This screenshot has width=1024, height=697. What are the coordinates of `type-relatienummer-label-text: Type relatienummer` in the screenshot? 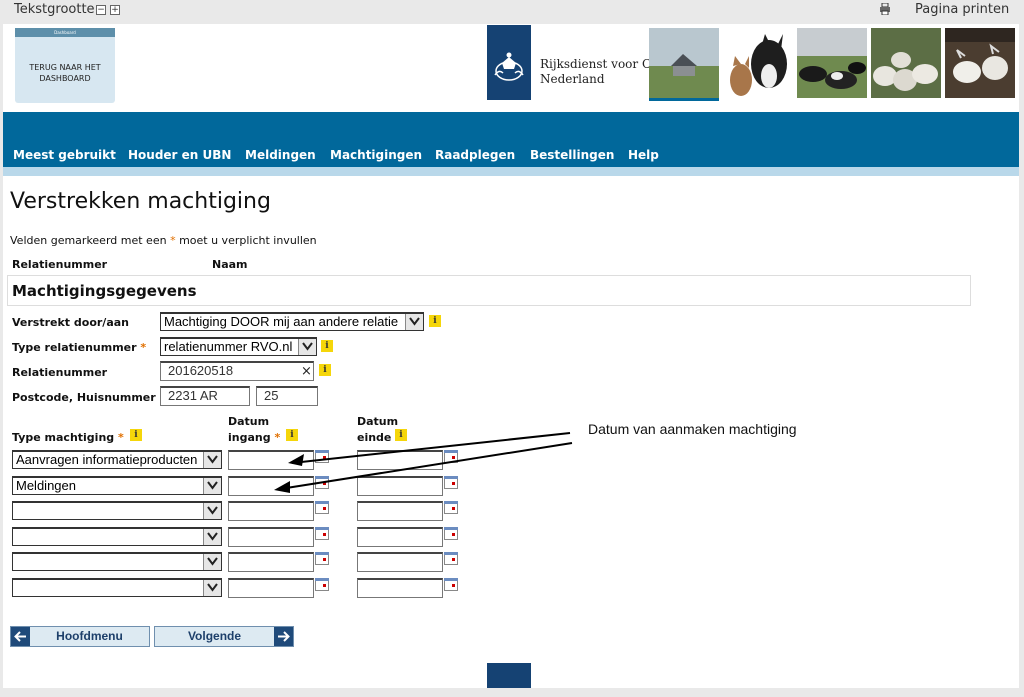 It's located at (74, 347).